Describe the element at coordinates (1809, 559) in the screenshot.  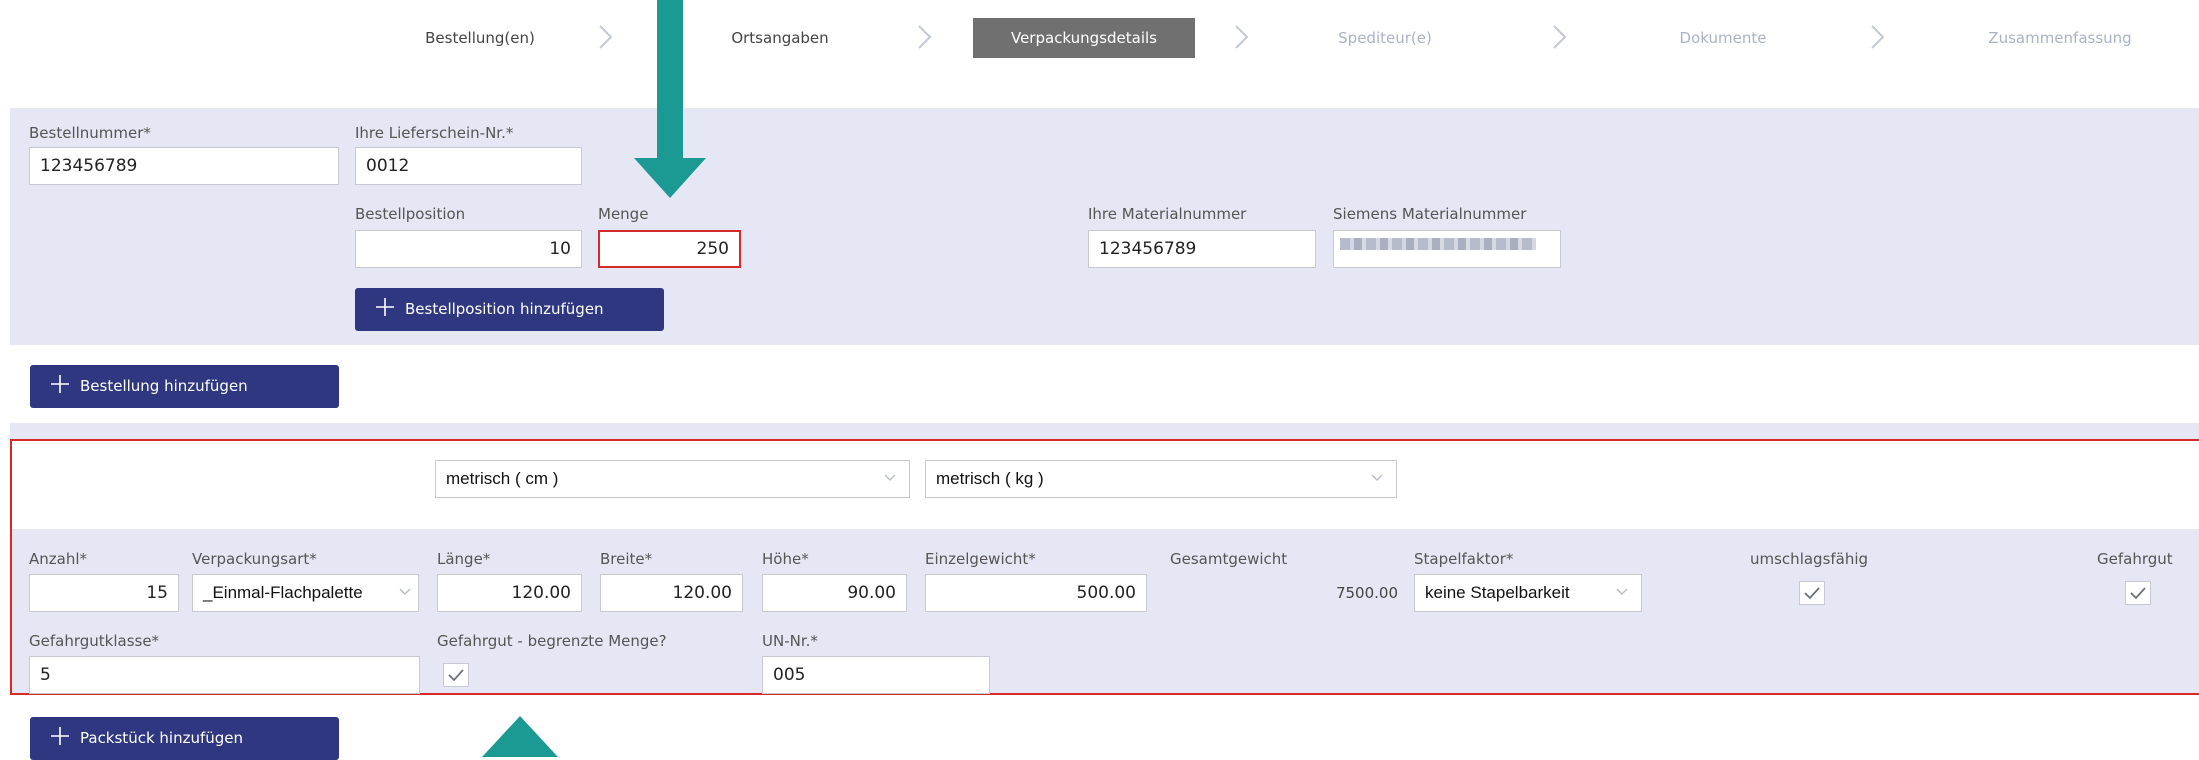
I see `transshipment-label: umschlagsfähig` at that location.